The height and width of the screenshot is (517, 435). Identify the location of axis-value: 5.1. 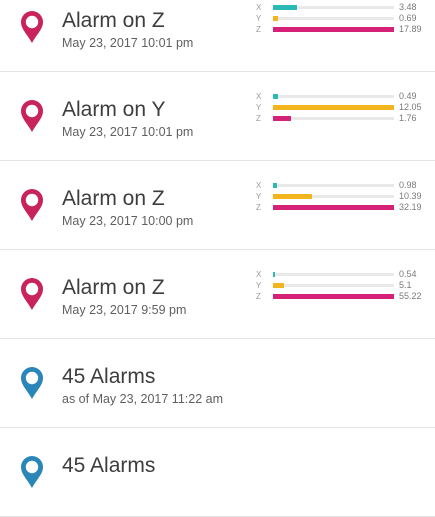
(405, 285).